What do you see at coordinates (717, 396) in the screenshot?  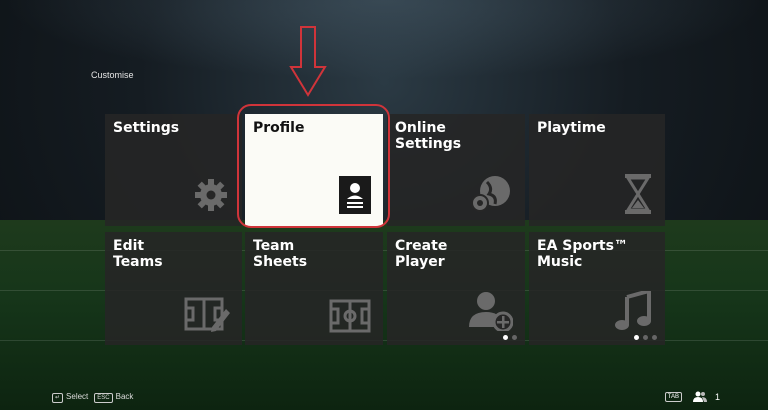 I see `player-count: 1` at bounding box center [717, 396].